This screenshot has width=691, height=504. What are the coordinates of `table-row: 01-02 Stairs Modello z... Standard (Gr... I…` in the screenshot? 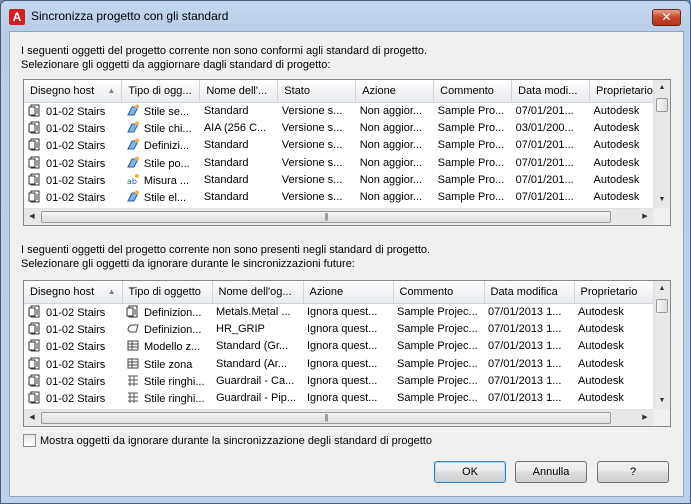 It's located at (339, 346).